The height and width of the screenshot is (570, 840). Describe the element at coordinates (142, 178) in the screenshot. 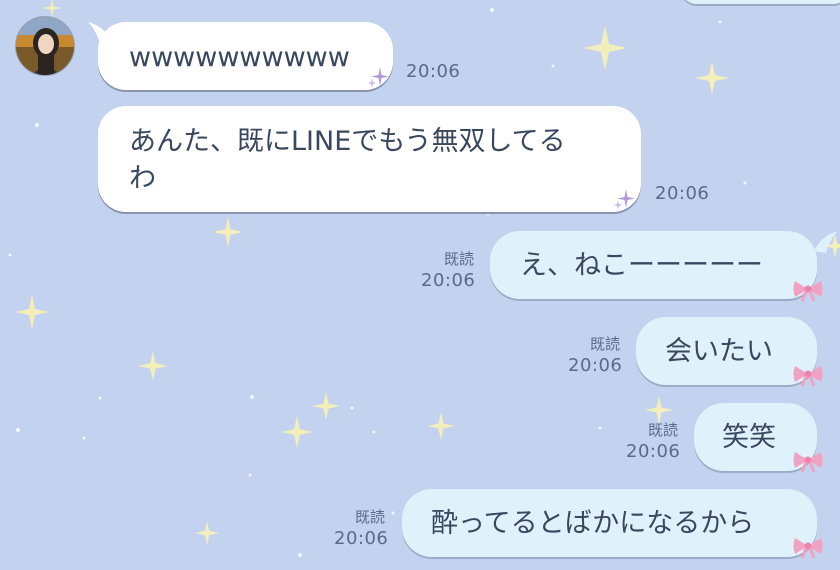

I see `message-text-line-2: わ` at that location.